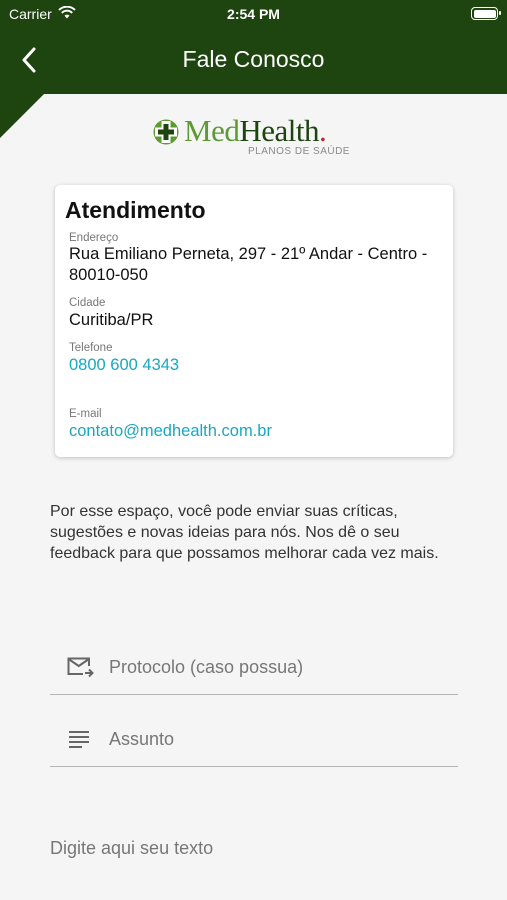  I want to click on card-title: Atendimento, so click(135, 210).